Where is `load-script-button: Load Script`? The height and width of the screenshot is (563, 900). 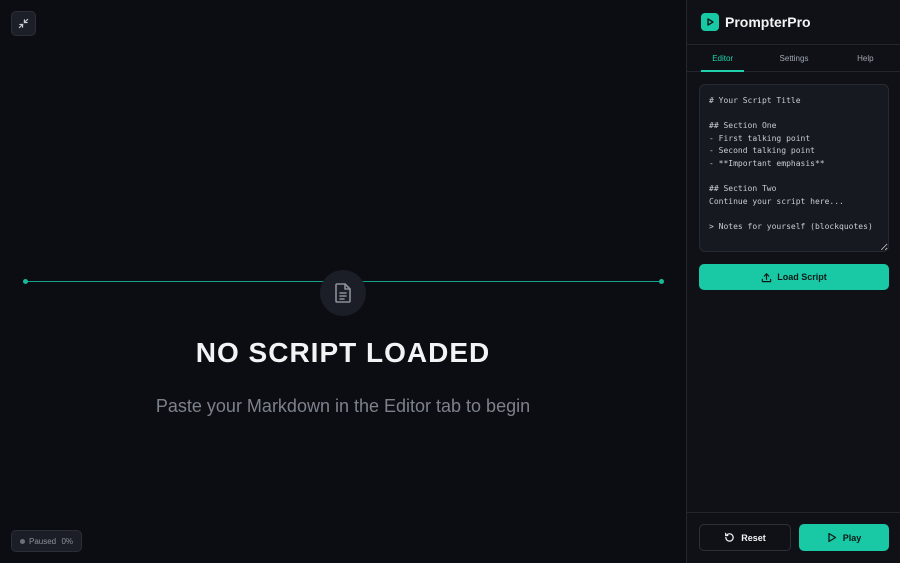
load-script-button: Load Script is located at coordinates (794, 277).